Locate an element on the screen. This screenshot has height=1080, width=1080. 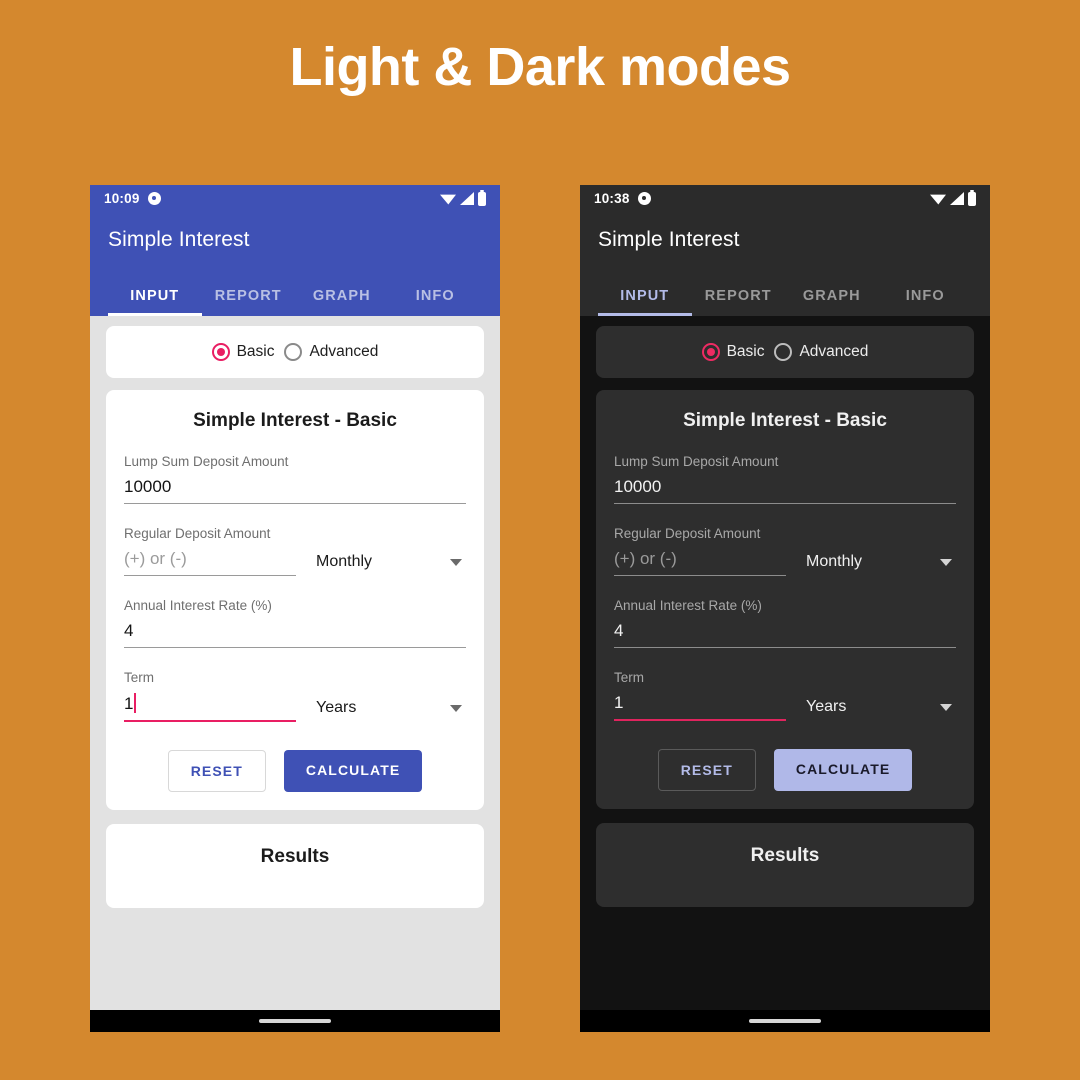
field-label: Lump Sum Deposit Amount is located at coordinates (696, 461).